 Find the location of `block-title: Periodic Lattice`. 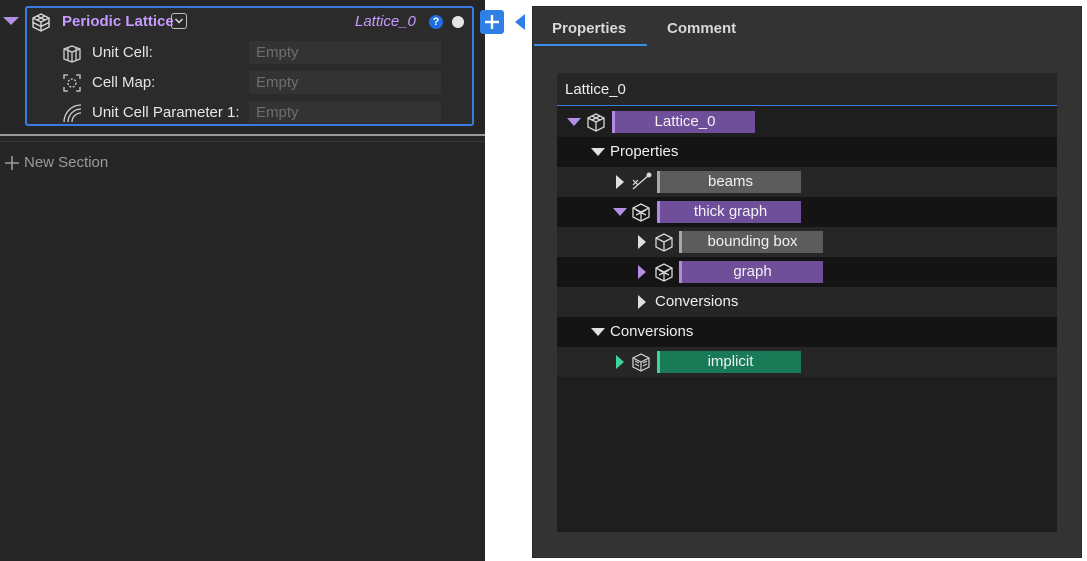

block-title: Periodic Lattice is located at coordinates (118, 21).